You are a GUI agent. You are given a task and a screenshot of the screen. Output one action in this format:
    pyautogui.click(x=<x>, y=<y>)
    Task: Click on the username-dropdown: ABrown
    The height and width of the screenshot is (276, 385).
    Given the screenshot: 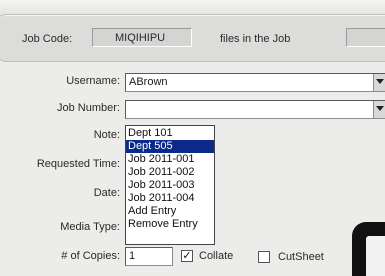 What is the action you would take?
    pyautogui.click(x=255, y=82)
    